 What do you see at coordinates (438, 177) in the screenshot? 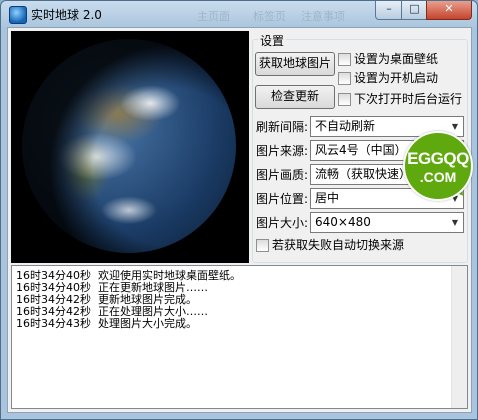
I see `badge-line2: .COM` at bounding box center [438, 177].